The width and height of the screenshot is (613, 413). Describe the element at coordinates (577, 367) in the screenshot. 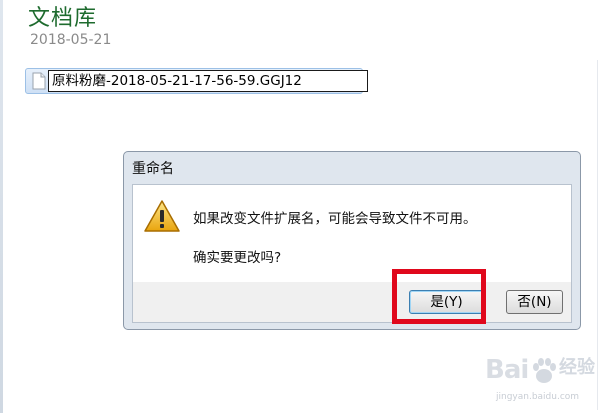

I see `watermark-suffix: 经验` at that location.